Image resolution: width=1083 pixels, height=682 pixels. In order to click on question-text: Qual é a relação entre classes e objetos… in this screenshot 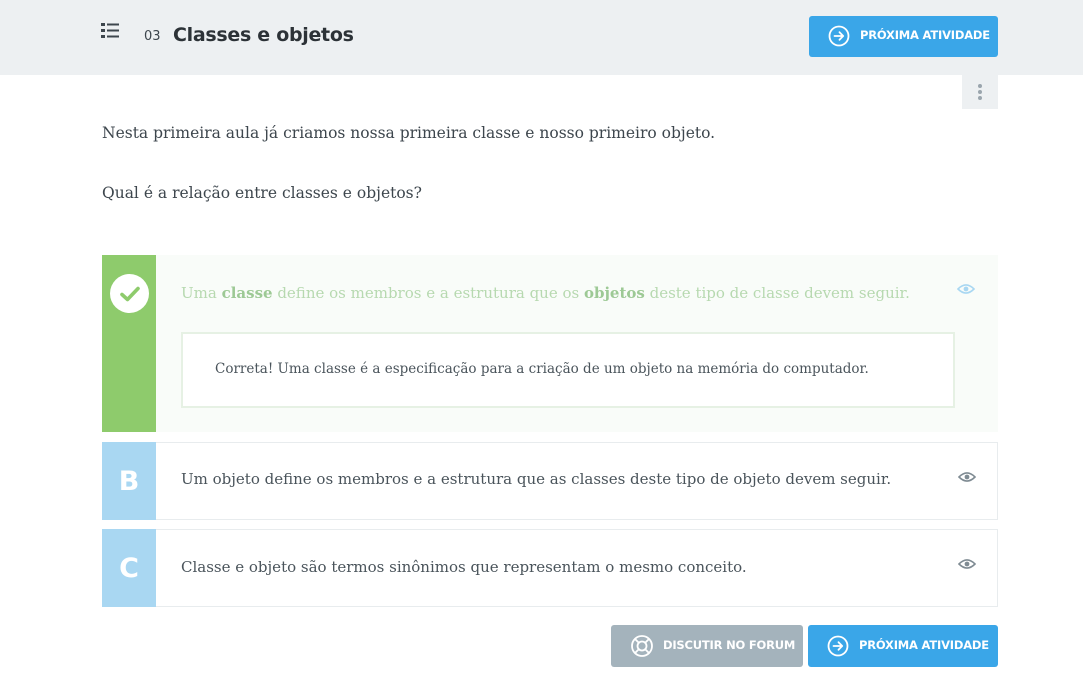, I will do `click(262, 193)`.